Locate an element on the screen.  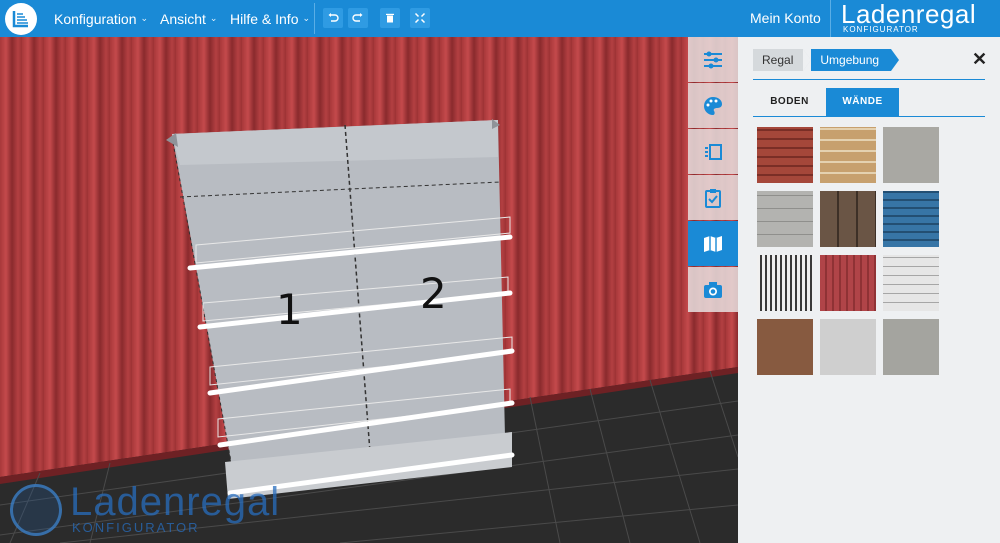
material-tabs: BODEN WÄNDE is located at coordinates (826, 102).